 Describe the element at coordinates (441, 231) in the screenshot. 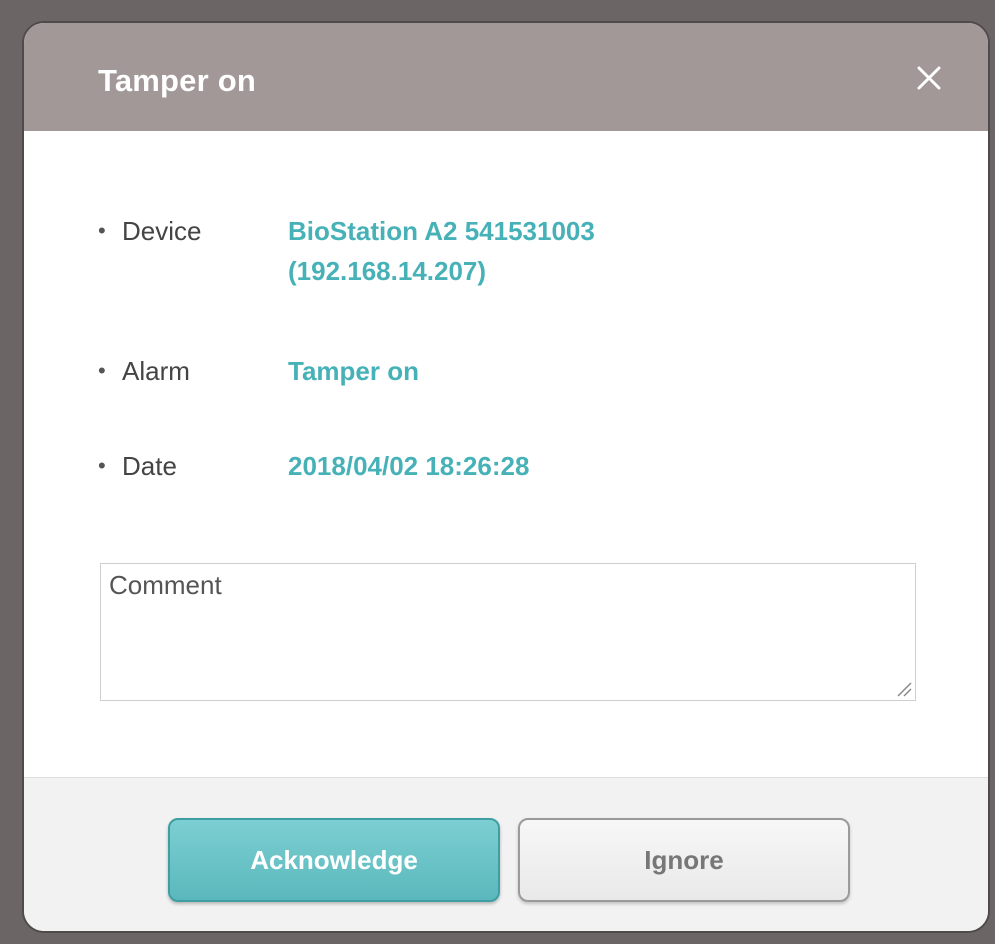

I see `device-value-name: BioStation A2 541531003` at that location.